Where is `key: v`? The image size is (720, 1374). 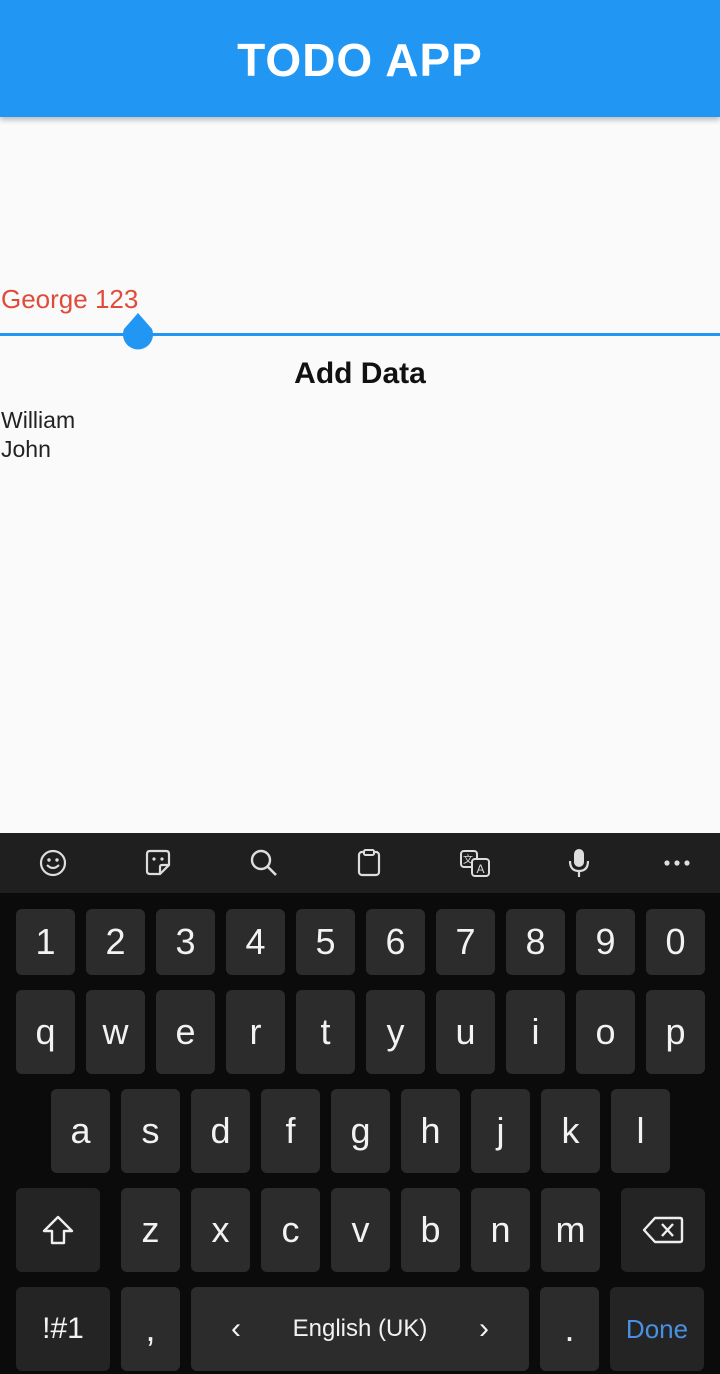 key: v is located at coordinates (360, 1230).